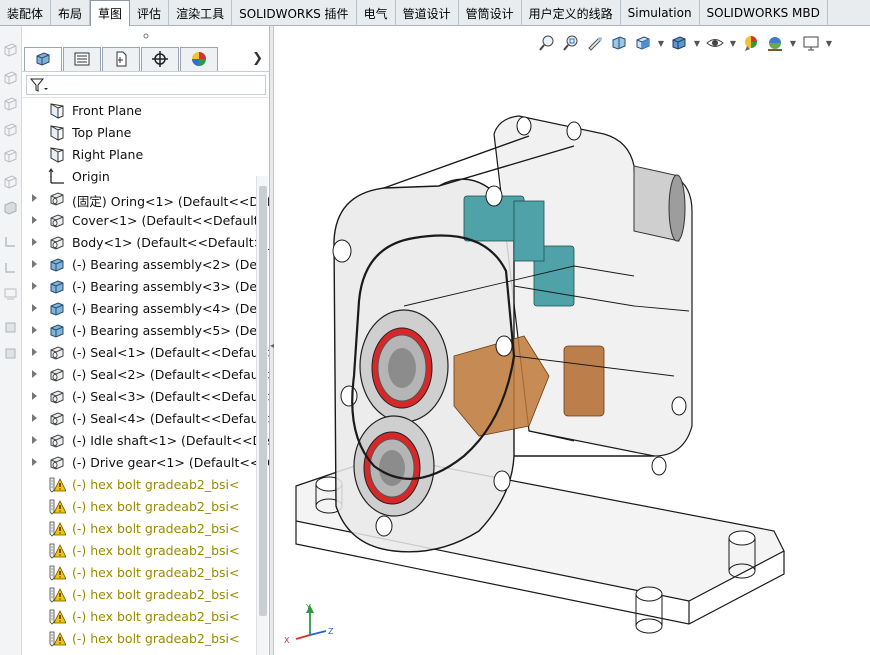 The image size is (870, 655). I want to click on filter-field, so click(146, 84).